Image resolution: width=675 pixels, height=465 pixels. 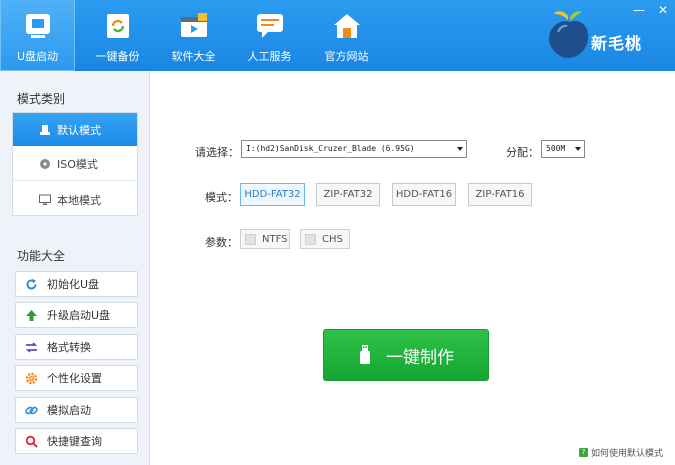 What do you see at coordinates (348, 194) in the screenshot?
I see `mode-zip-fat32: ZIP-FAT32` at bounding box center [348, 194].